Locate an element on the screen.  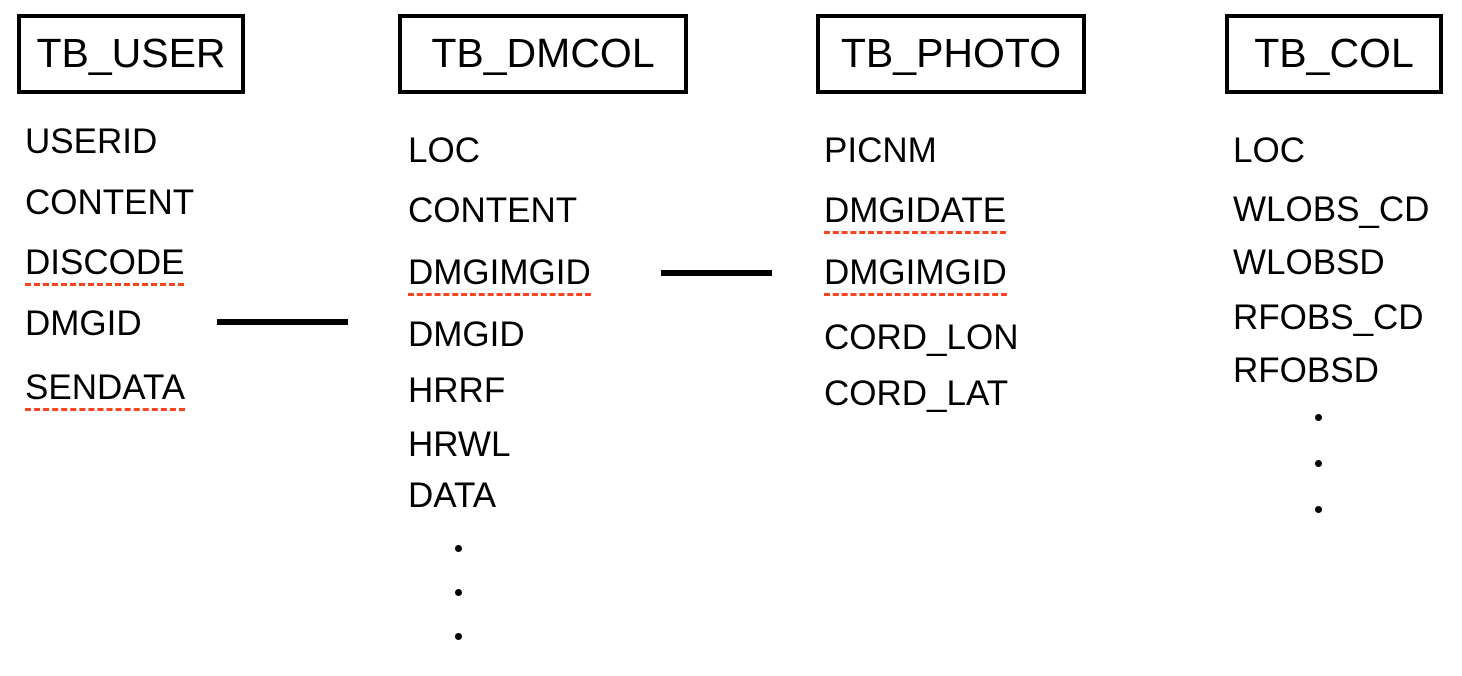
field-wlobs-cd: WLOBS_CD is located at coordinates (1331, 209).